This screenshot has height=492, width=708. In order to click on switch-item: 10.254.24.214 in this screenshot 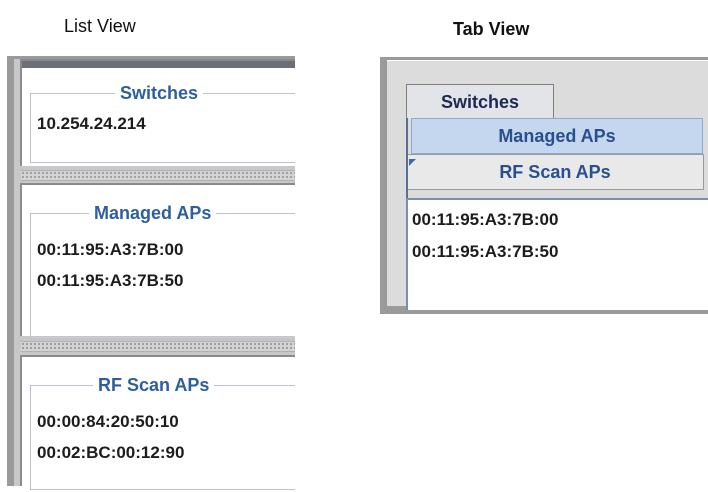, I will do `click(91, 123)`.